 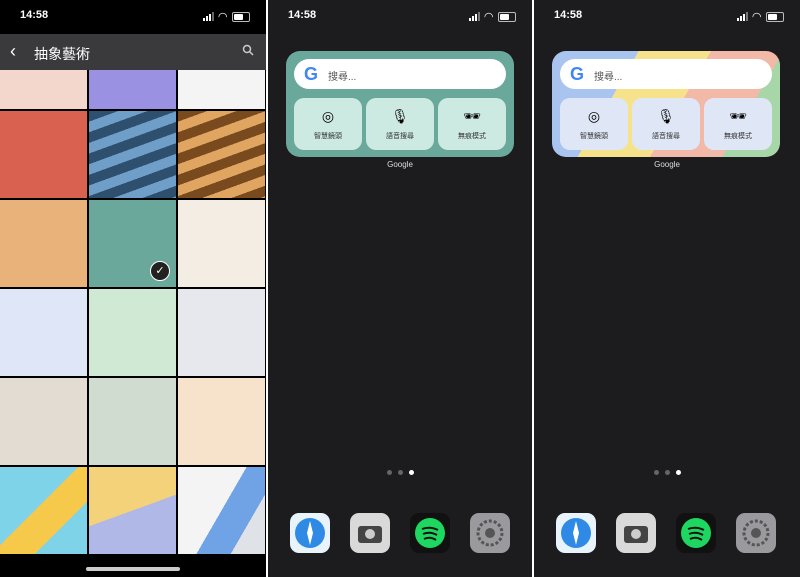 What do you see at coordinates (62, 54) in the screenshot?
I see `page-title: 抽象藝術` at bounding box center [62, 54].